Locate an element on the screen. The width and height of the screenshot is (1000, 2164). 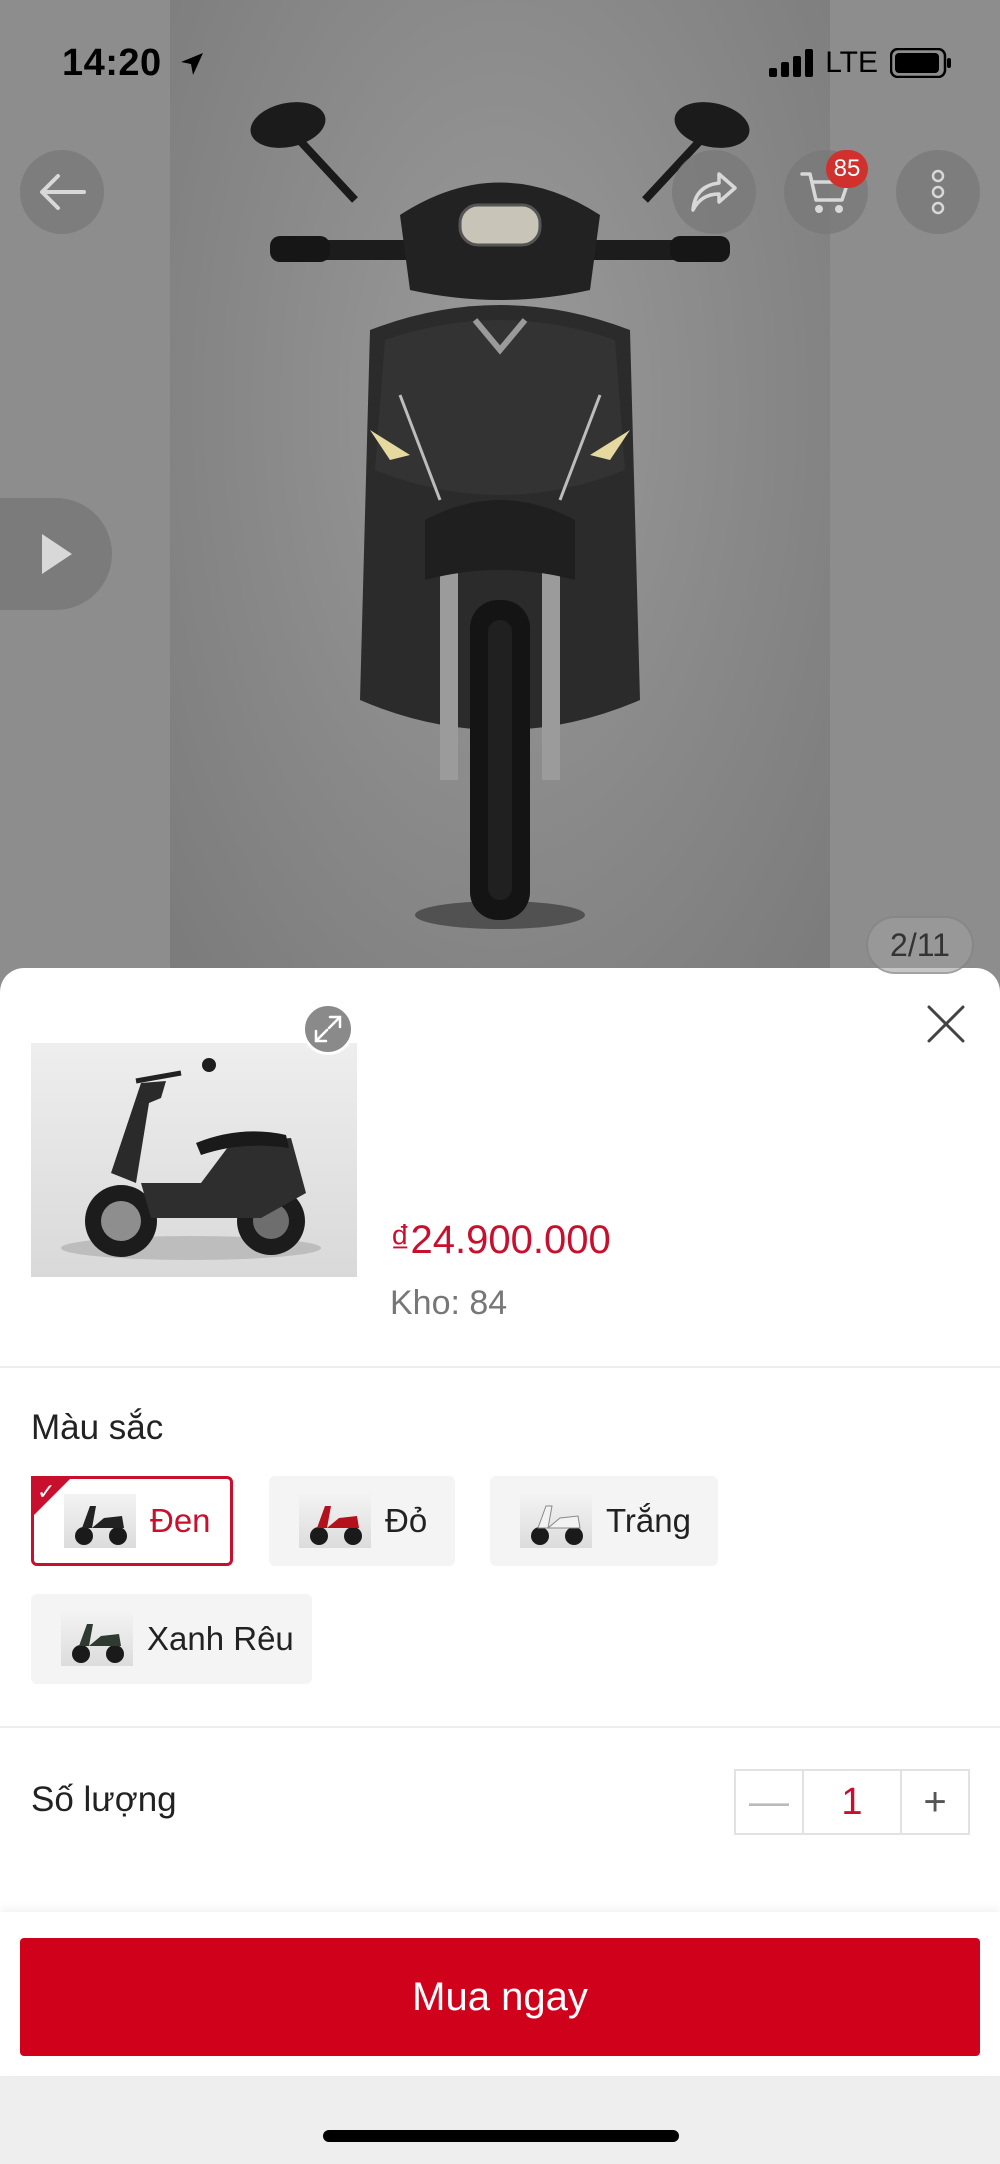
share-button is located at coordinates (714, 192).